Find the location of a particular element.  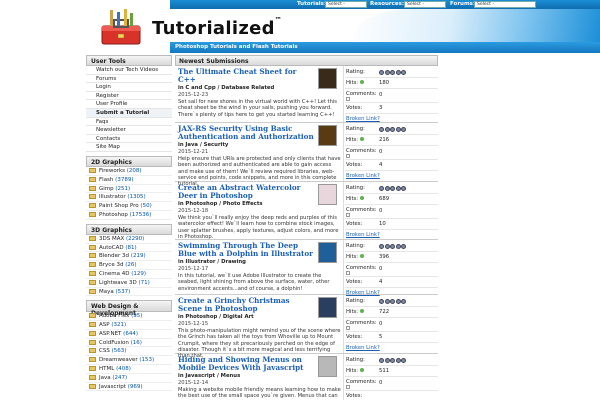

submission-title-link: The Ultimate Cheat Sheet for C++ is located at coordinates (247, 75).